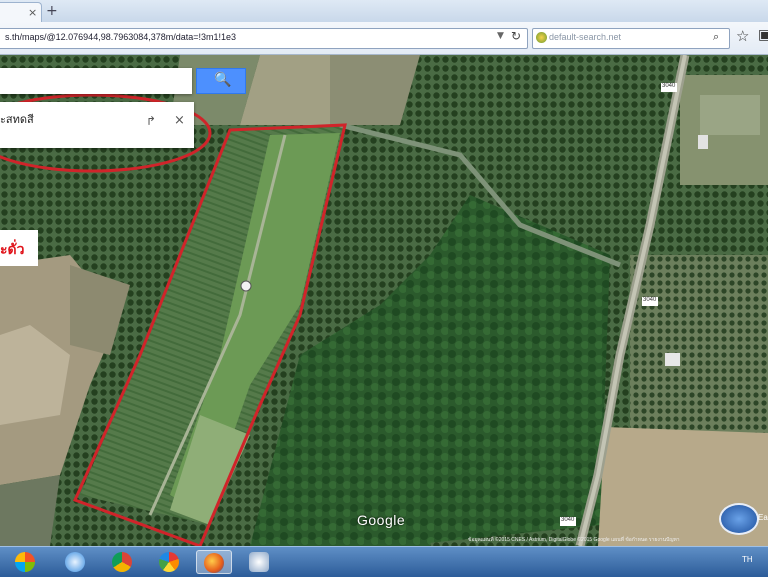 The width and height of the screenshot is (768, 577). What do you see at coordinates (52, 11) in the screenshot?
I see `plus-icon: +` at bounding box center [52, 11].